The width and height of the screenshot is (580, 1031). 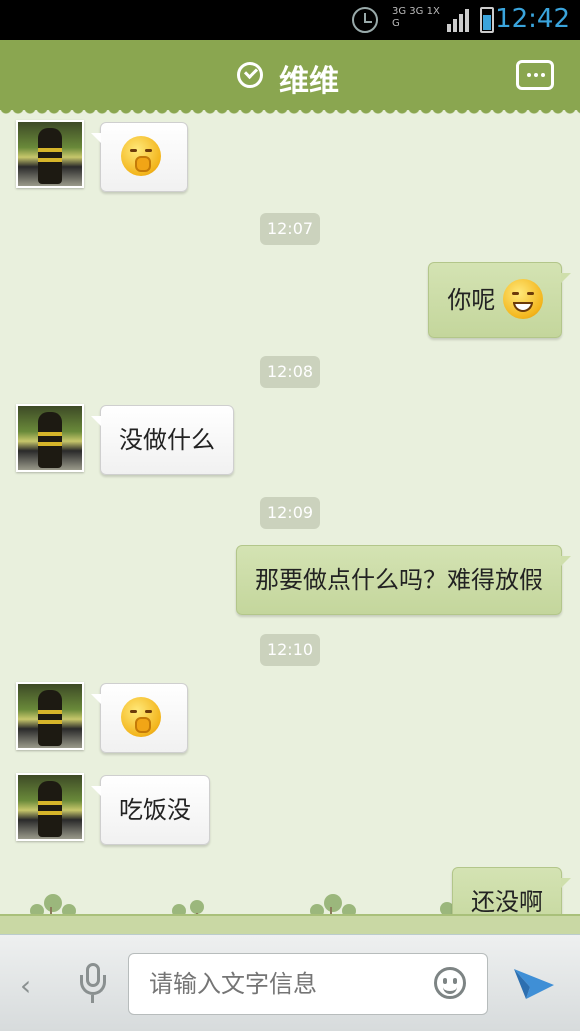 I want to click on battery-icon, so click(x=487, y=20).